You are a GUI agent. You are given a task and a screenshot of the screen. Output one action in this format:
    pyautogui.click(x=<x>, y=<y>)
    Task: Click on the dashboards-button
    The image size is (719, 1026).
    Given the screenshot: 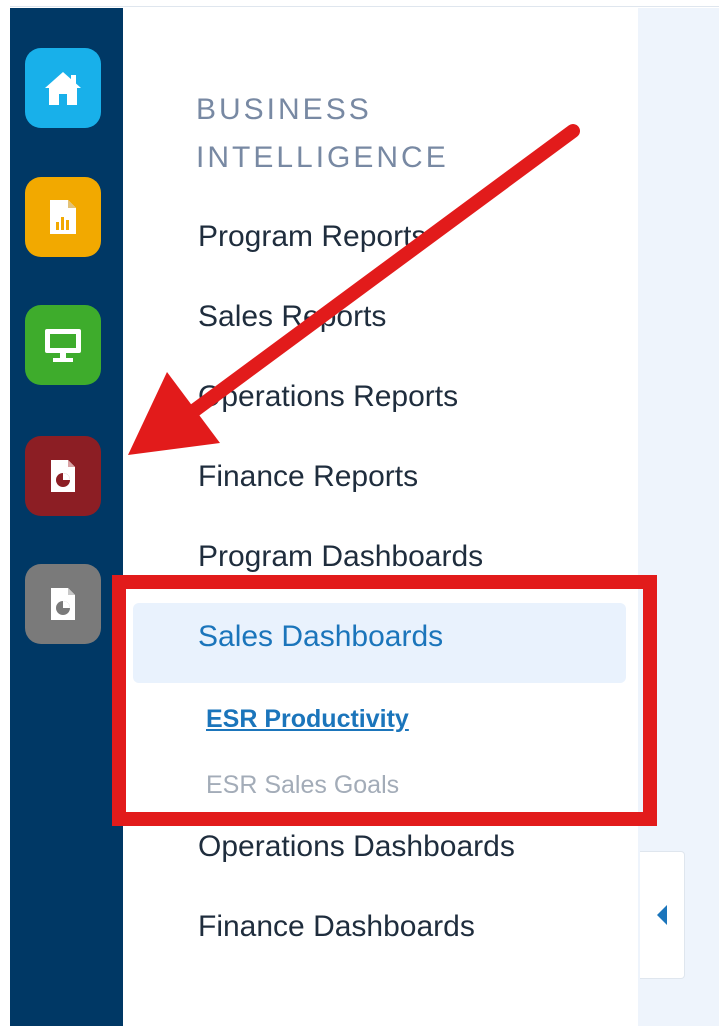 What is the action you would take?
    pyautogui.click(x=63, y=345)
    